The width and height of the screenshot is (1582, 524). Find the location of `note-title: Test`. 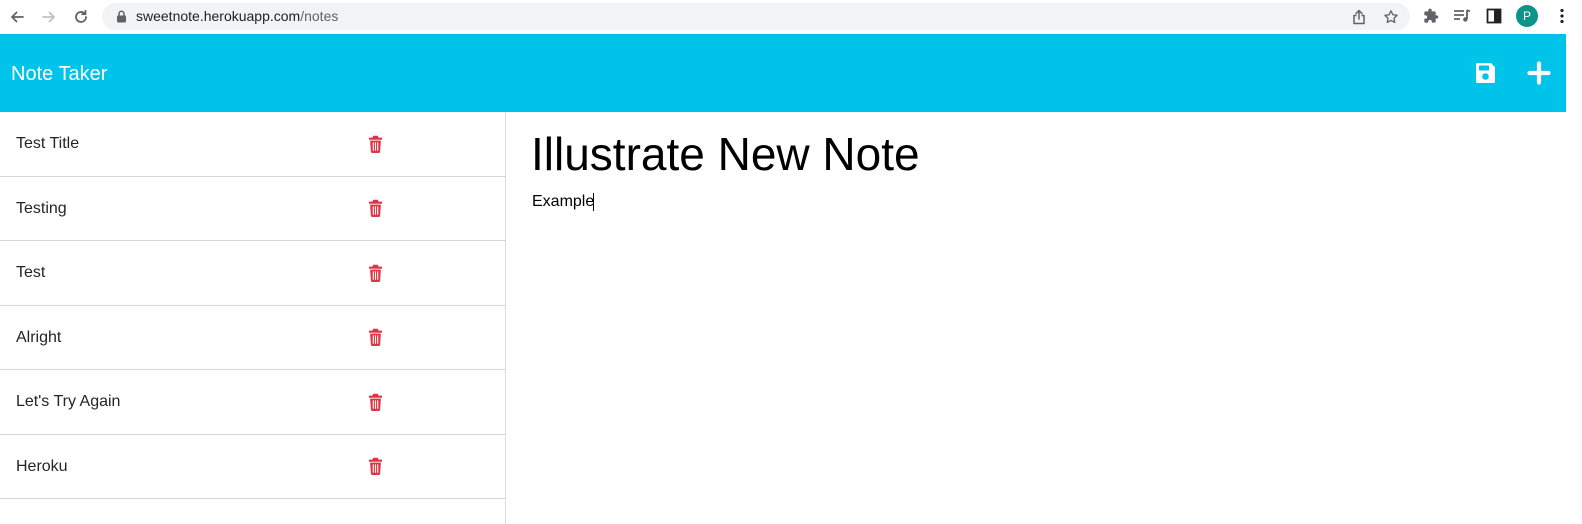

note-title: Test is located at coordinates (30, 273).